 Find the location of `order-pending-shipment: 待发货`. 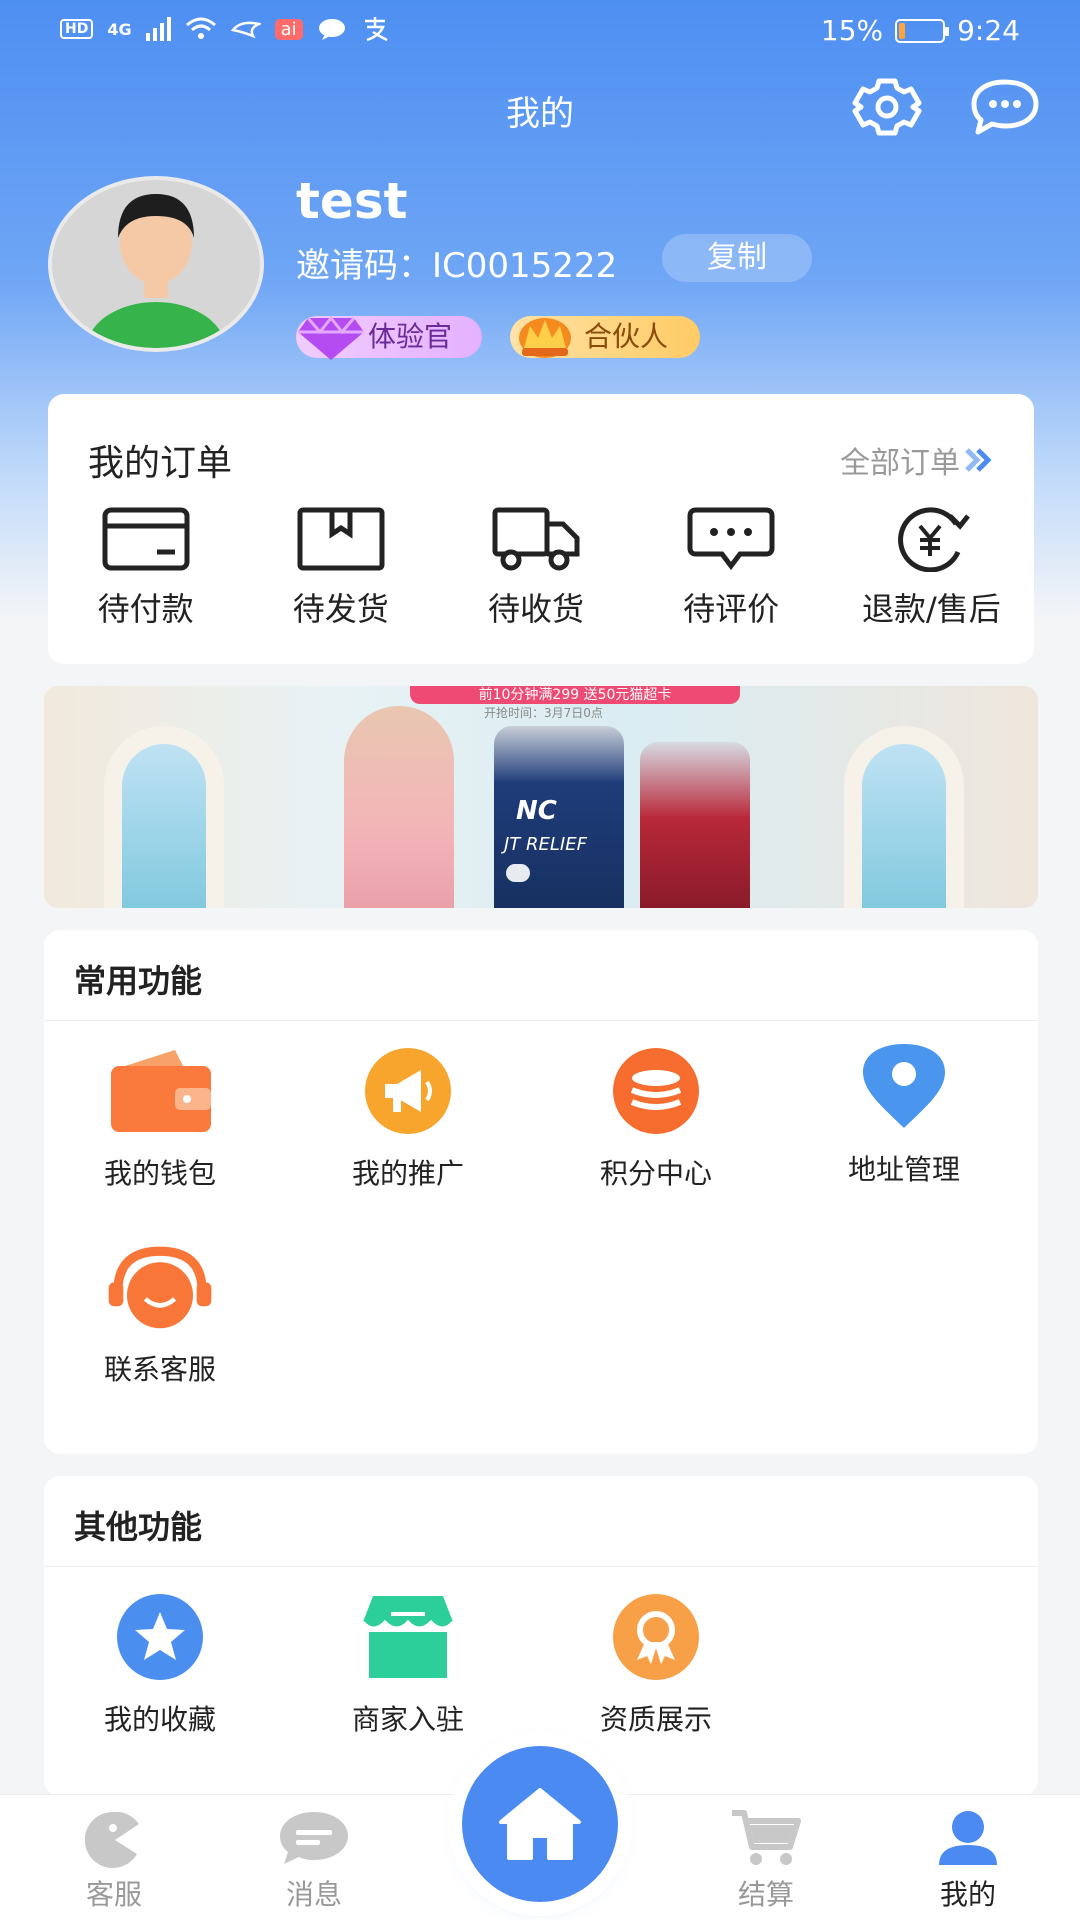

order-pending-shipment: 待发货 is located at coordinates (341, 568).